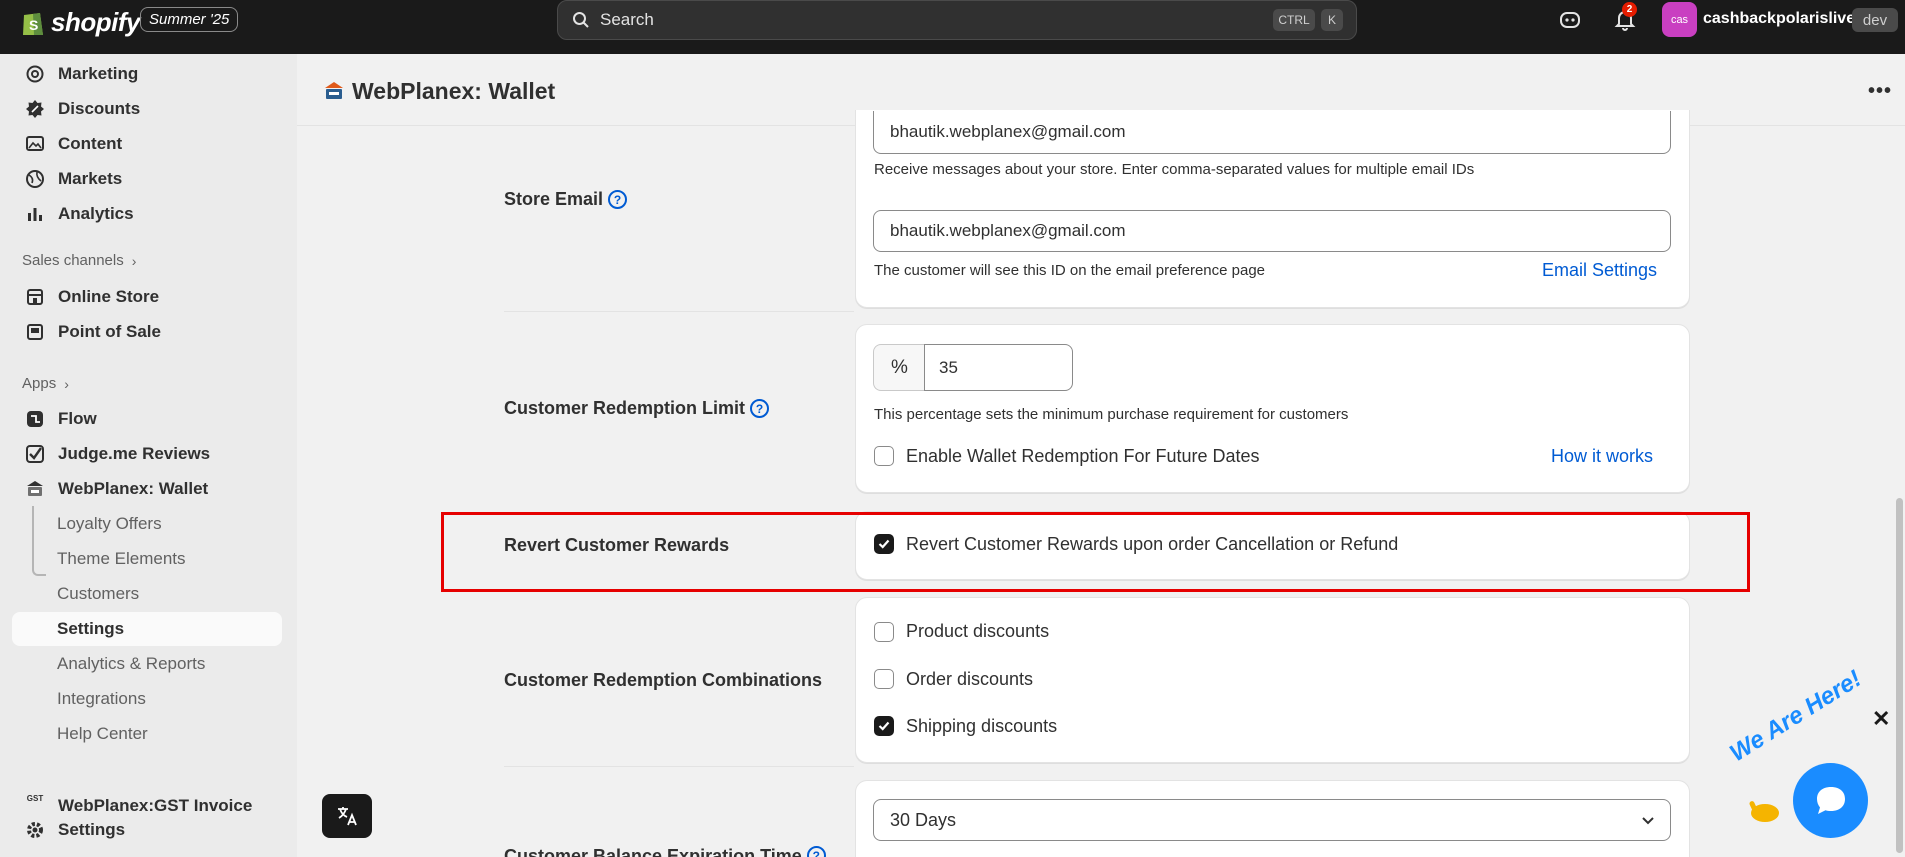 This screenshot has width=1905, height=857. Describe the element at coordinates (98, 594) in the screenshot. I see `sidebar-subitem-customers: Customers` at that location.